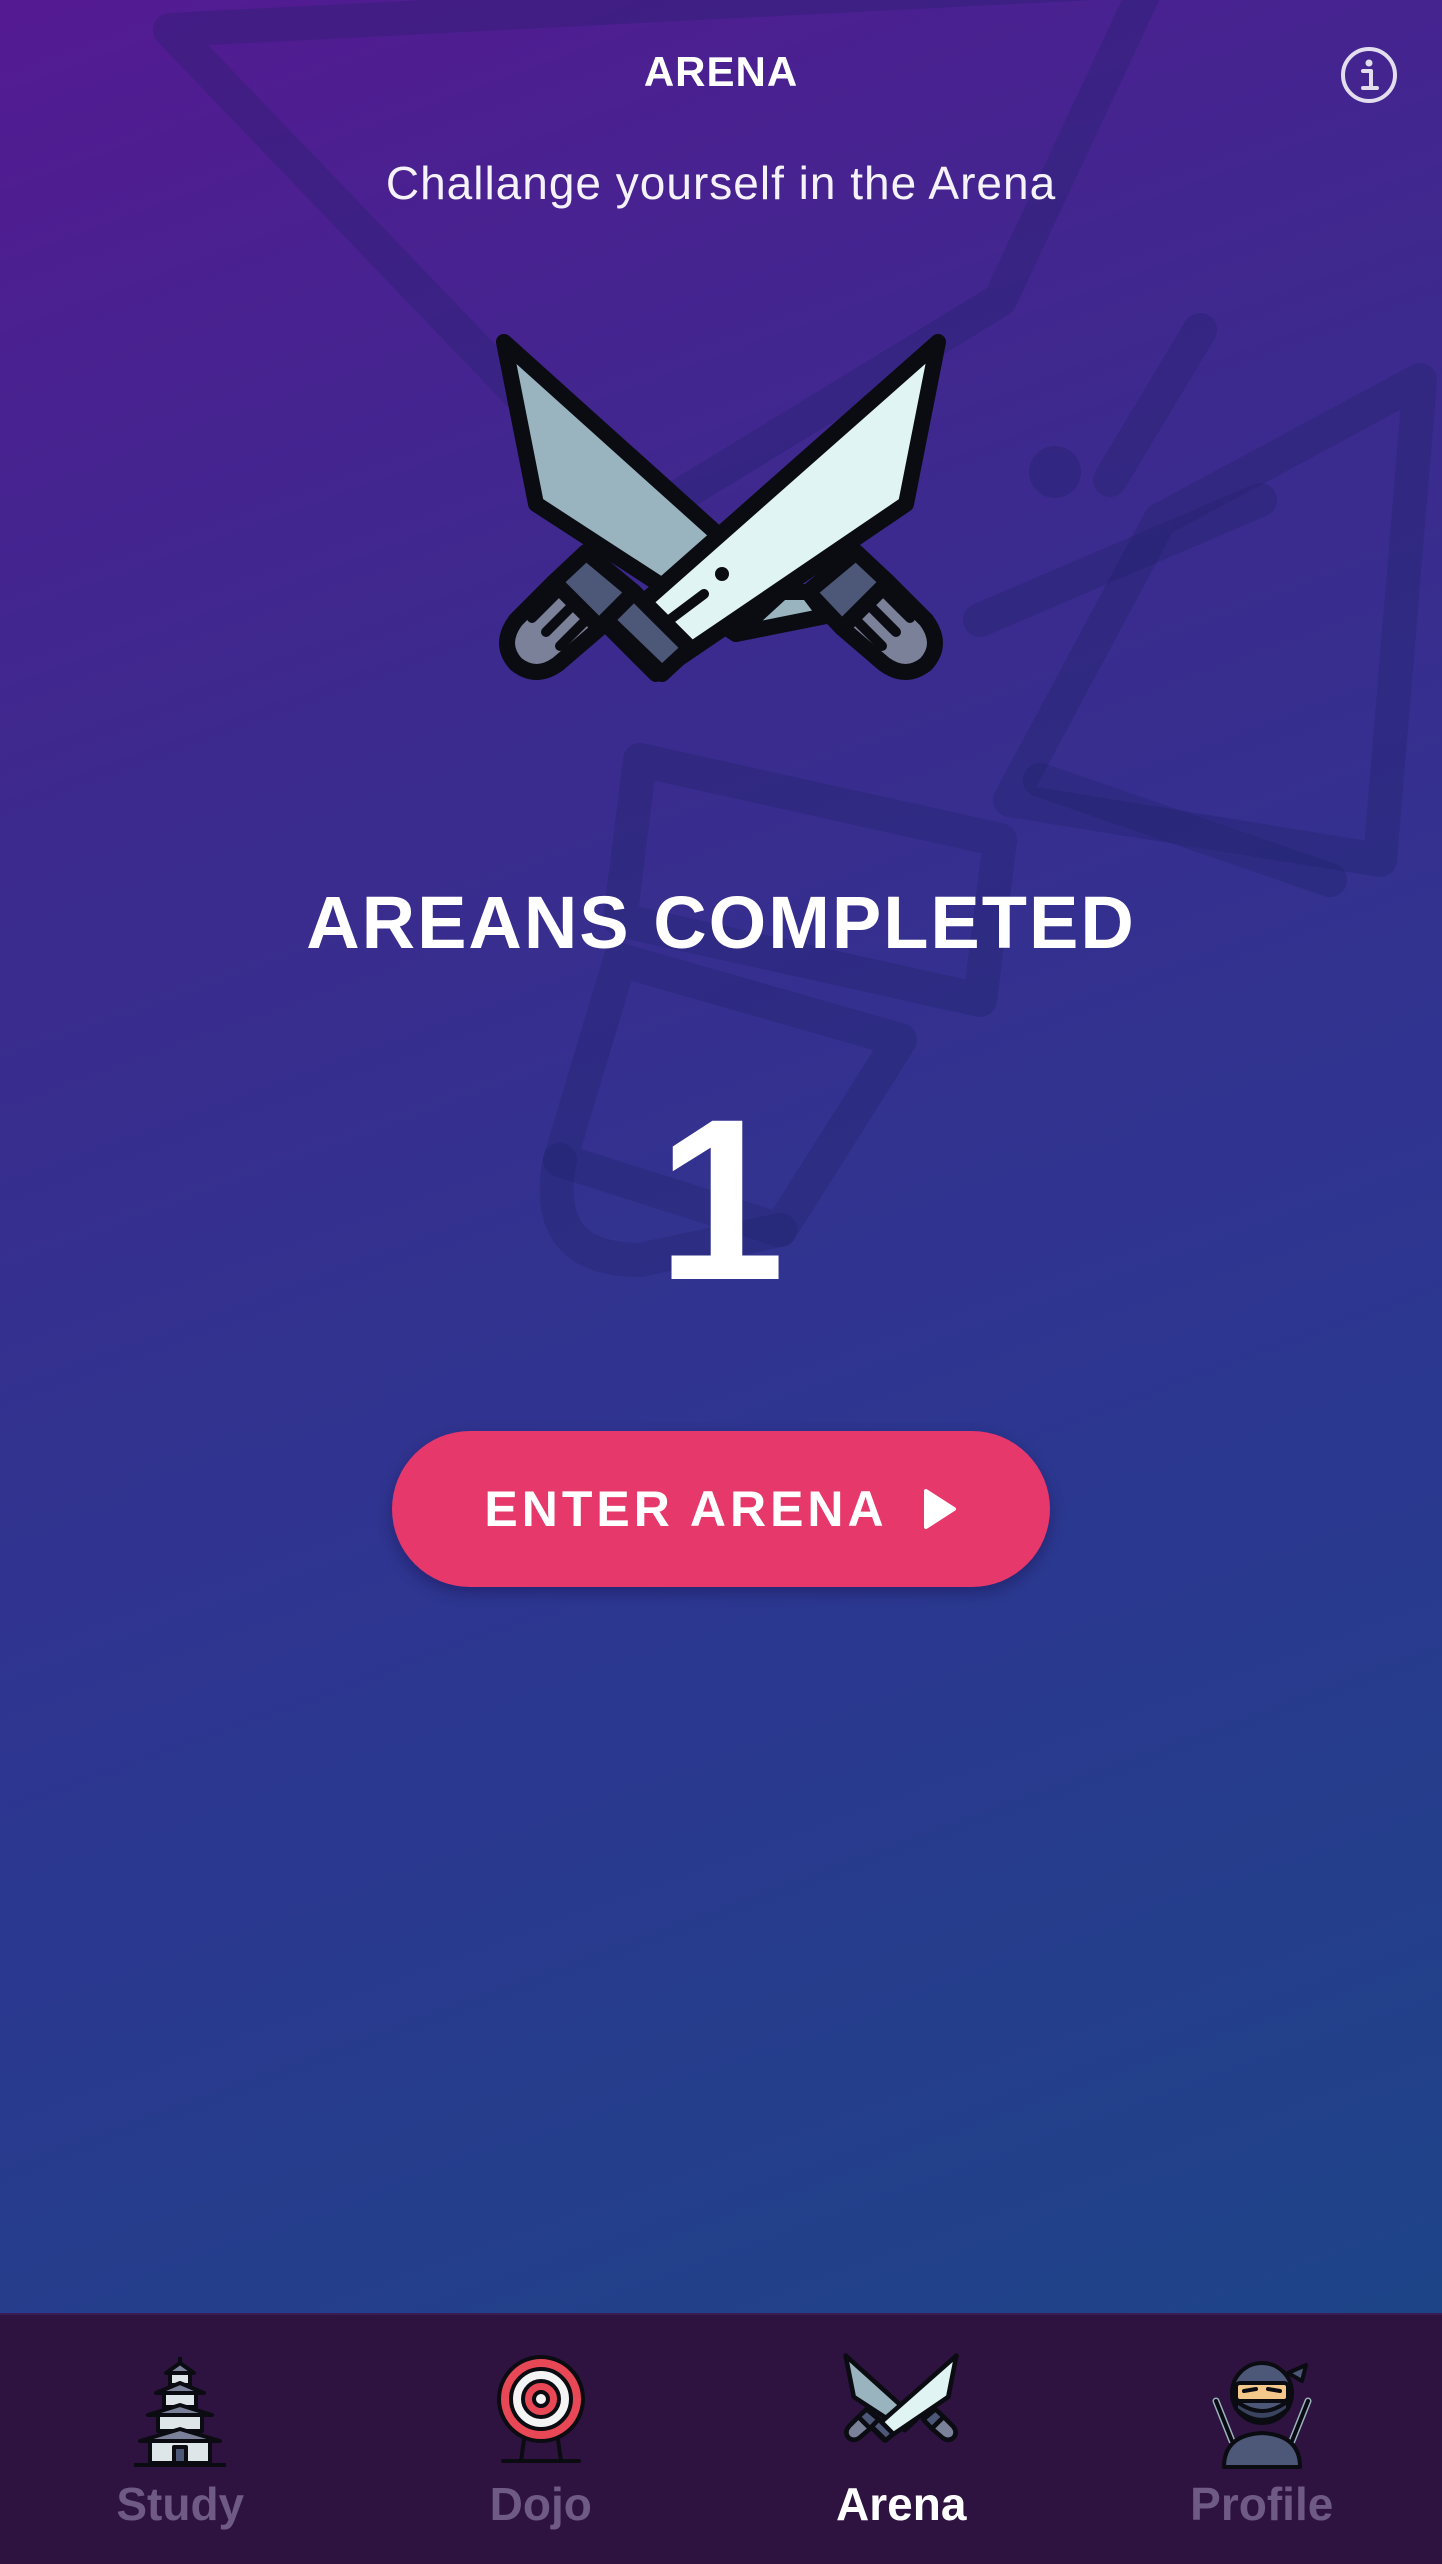  Describe the element at coordinates (721, 1200) in the screenshot. I see `arenas-completed-count: 1` at that location.